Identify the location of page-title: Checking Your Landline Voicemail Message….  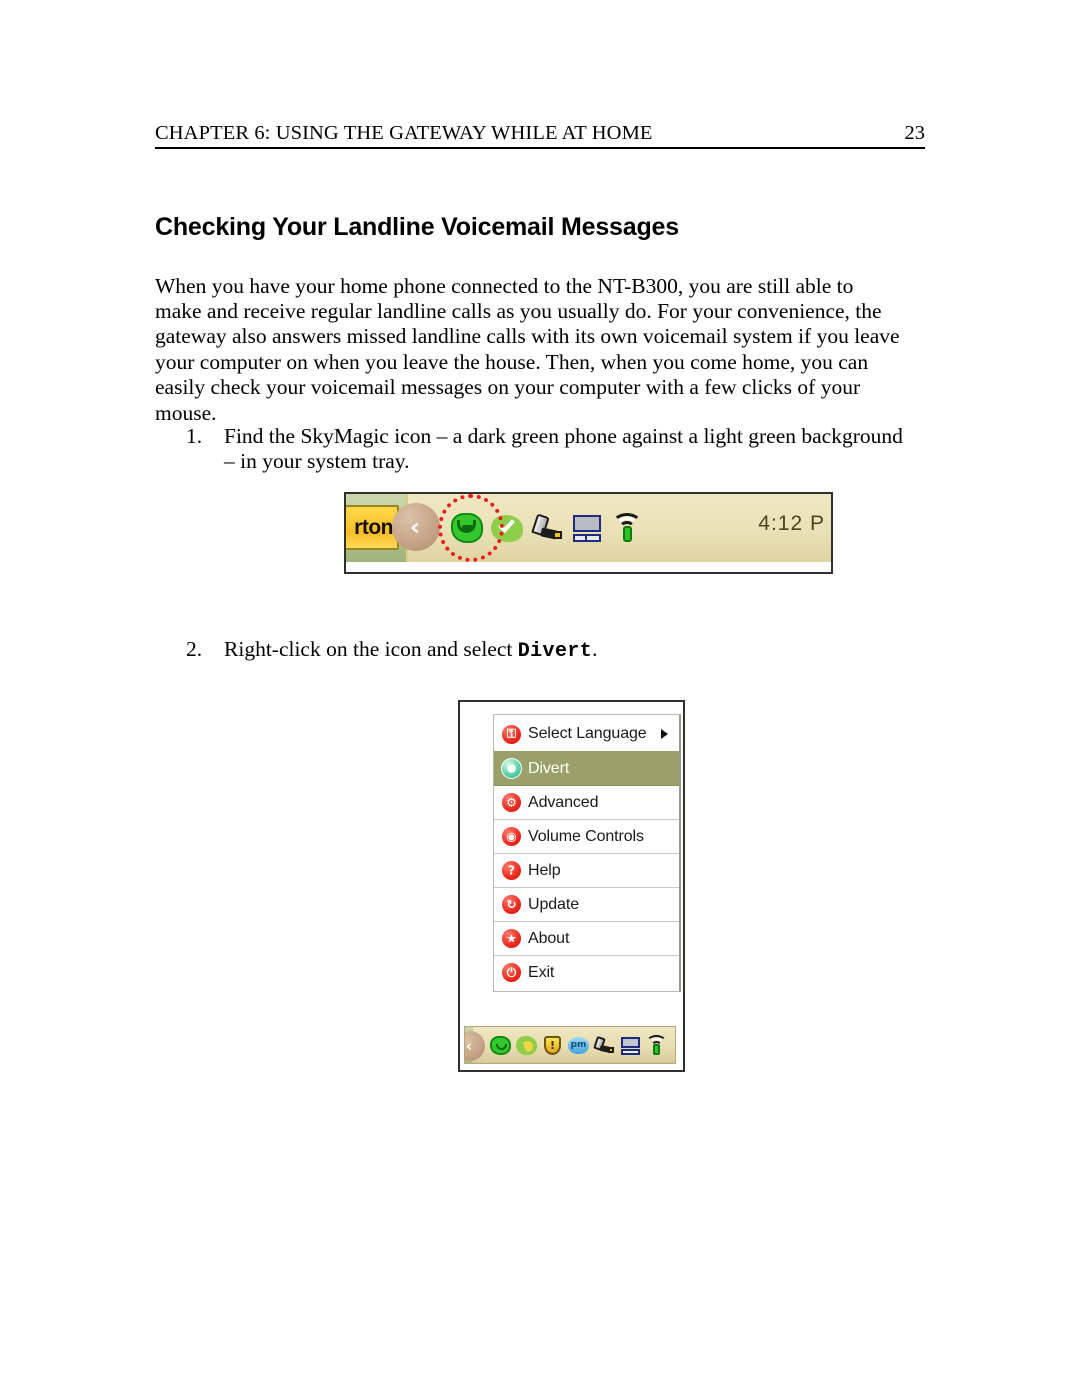
(417, 226).